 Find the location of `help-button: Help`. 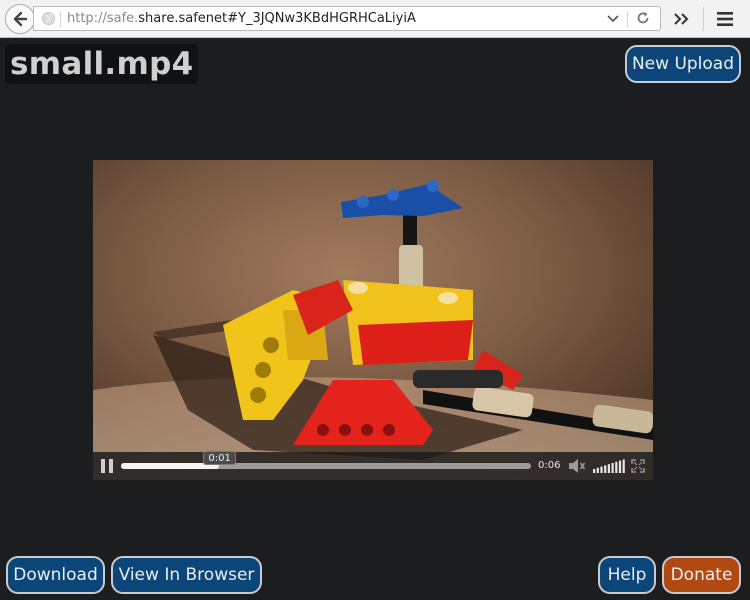

help-button: Help is located at coordinates (627, 575).